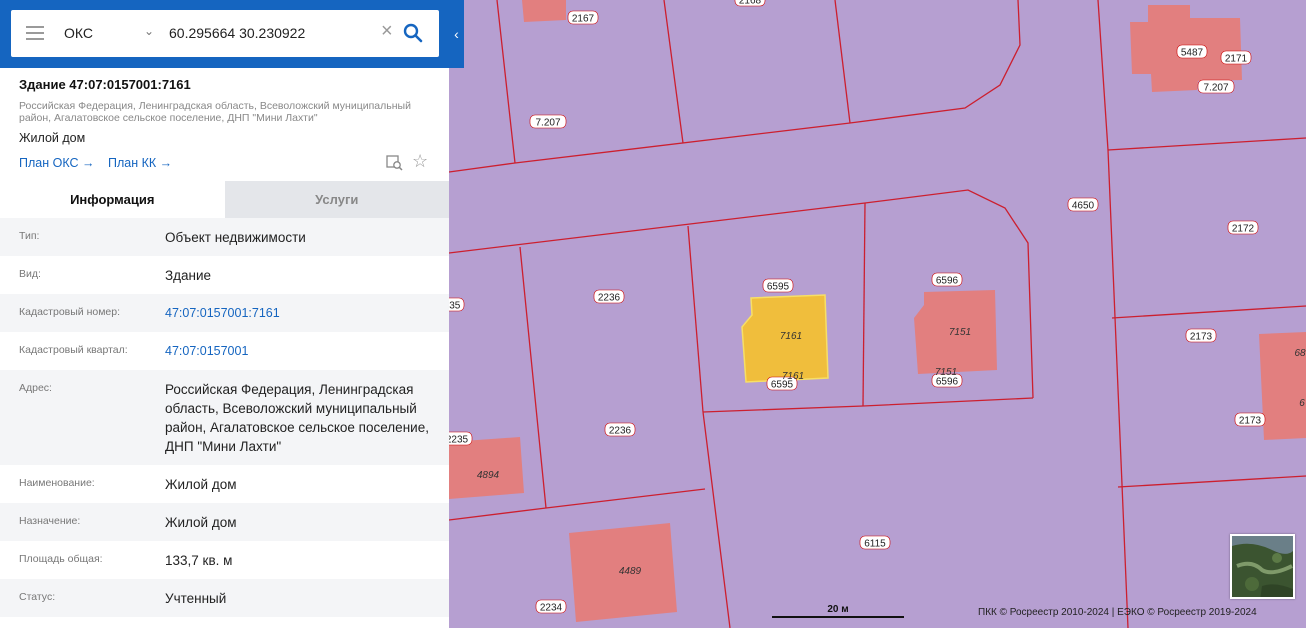 The width and height of the screenshot is (1306, 628). I want to click on plot-label: 4650, so click(1083, 204).